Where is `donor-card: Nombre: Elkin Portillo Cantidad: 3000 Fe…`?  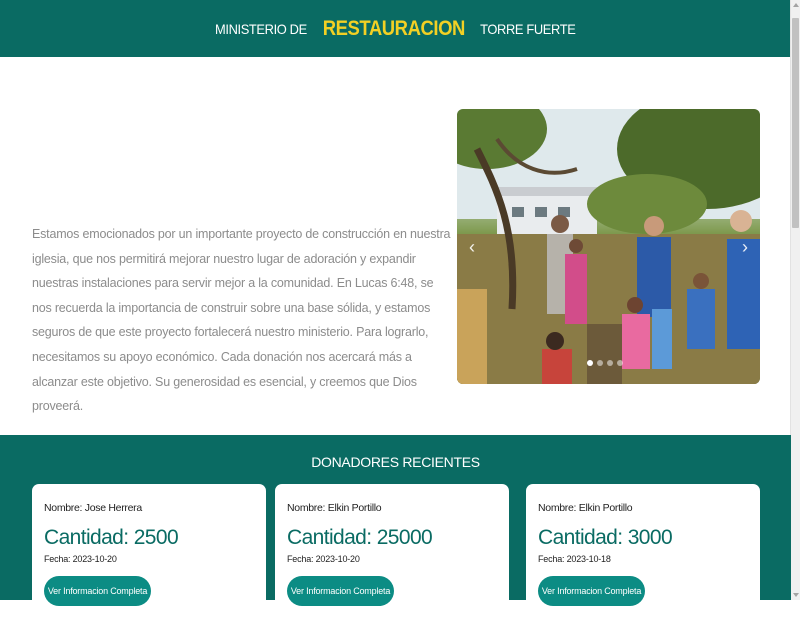
donor-card: Nombre: Elkin Portillo Cantidad: 3000 Fe… is located at coordinates (643, 554).